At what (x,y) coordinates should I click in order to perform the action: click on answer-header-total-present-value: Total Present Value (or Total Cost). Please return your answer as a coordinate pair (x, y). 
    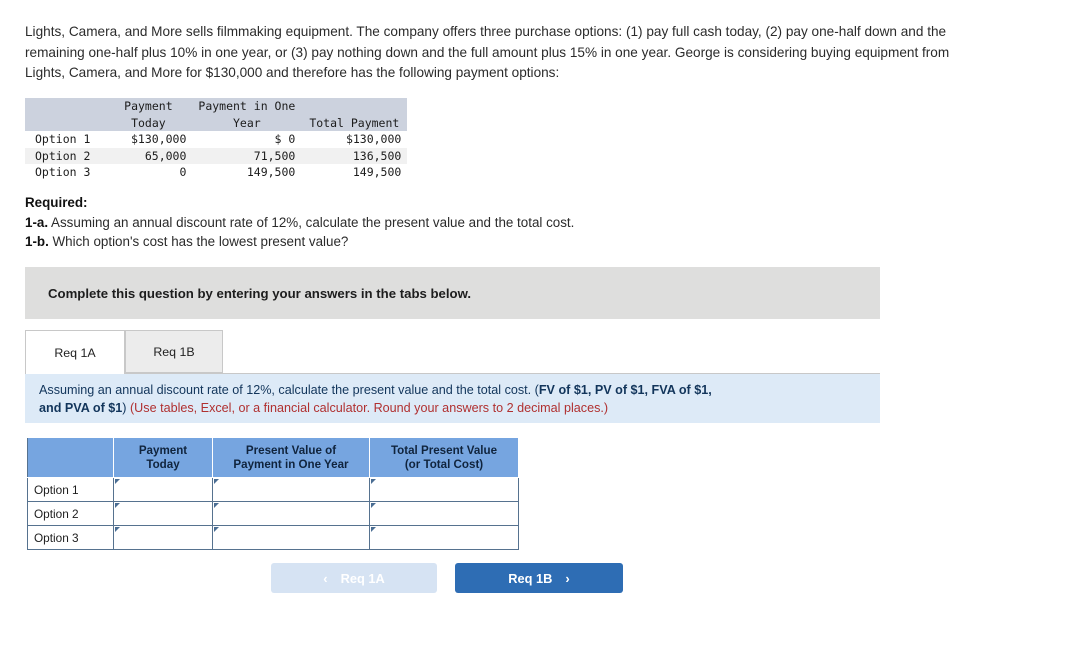
    Looking at the image, I should click on (444, 457).